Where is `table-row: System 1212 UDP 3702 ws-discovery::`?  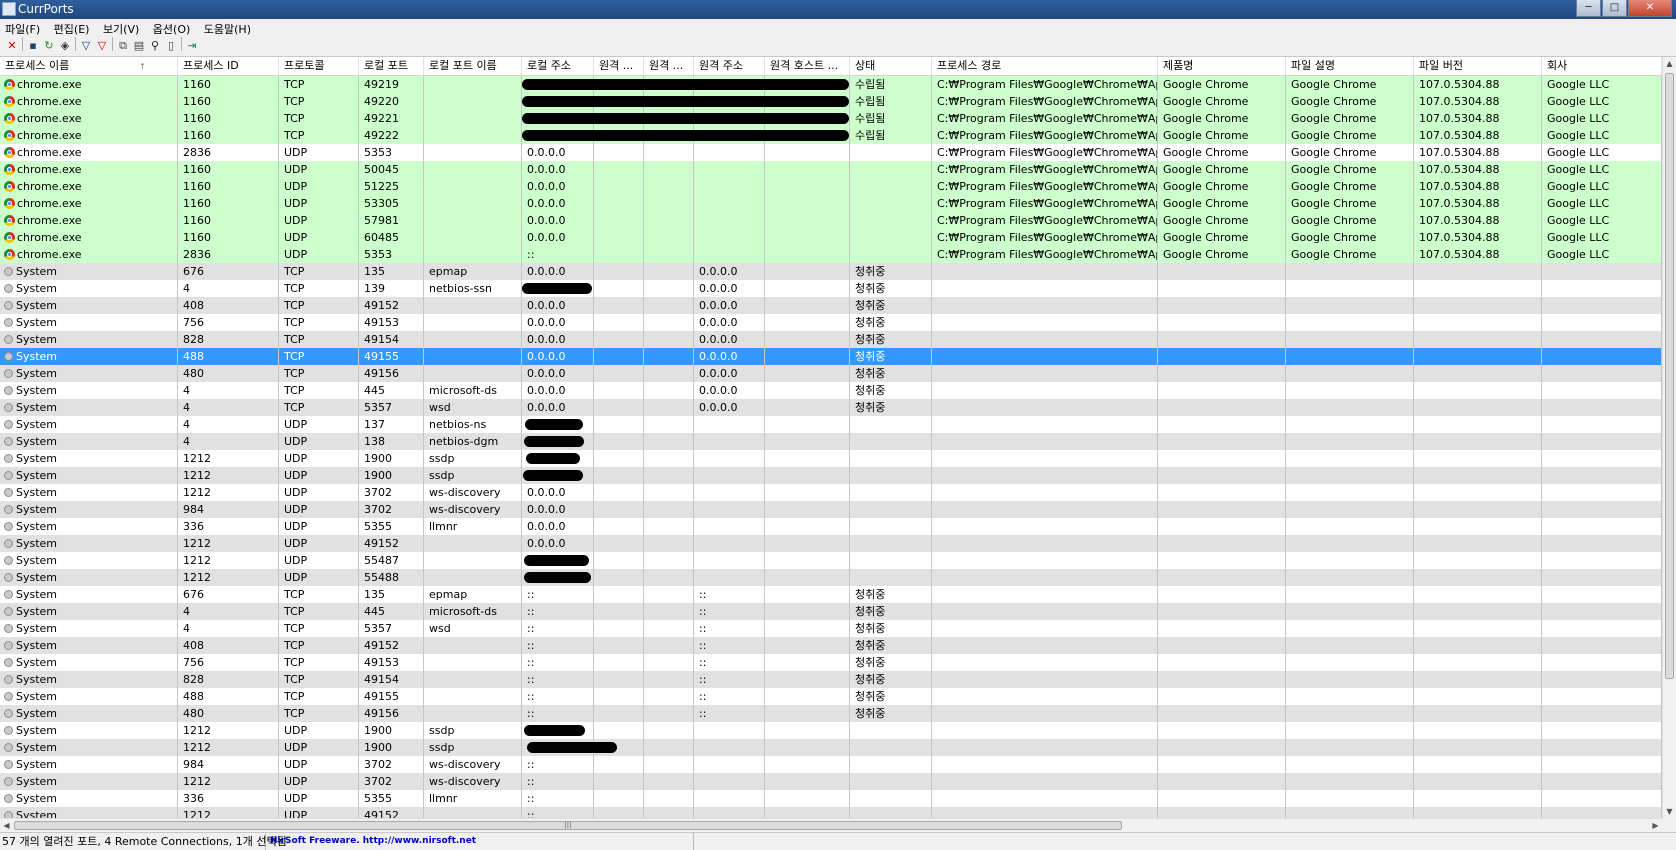
table-row: System 1212 UDP 3702 ws-discovery:: is located at coordinates (831, 781).